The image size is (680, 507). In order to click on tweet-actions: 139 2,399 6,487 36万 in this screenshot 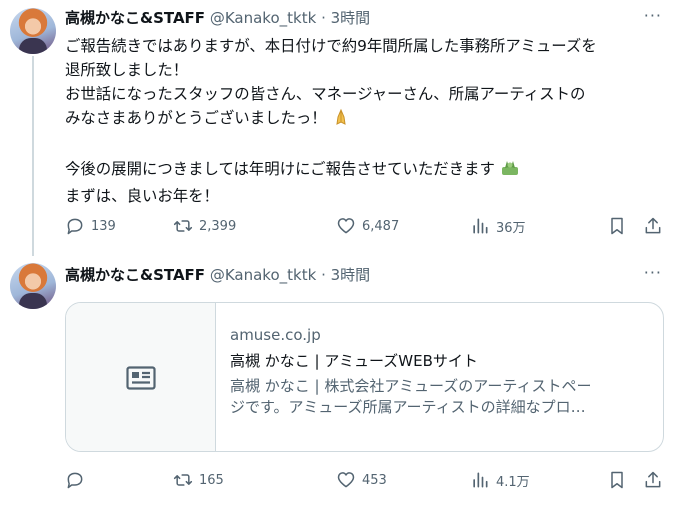, I will do `click(365, 226)`.